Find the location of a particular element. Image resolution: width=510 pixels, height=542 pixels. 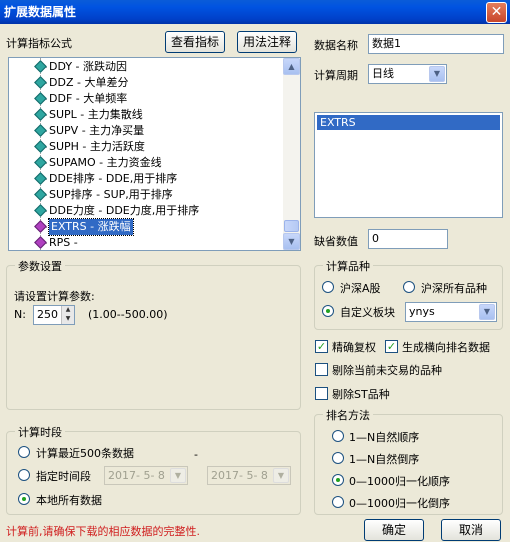

title-bar: 扩展数据属性 ✕ is located at coordinates (255, 12).